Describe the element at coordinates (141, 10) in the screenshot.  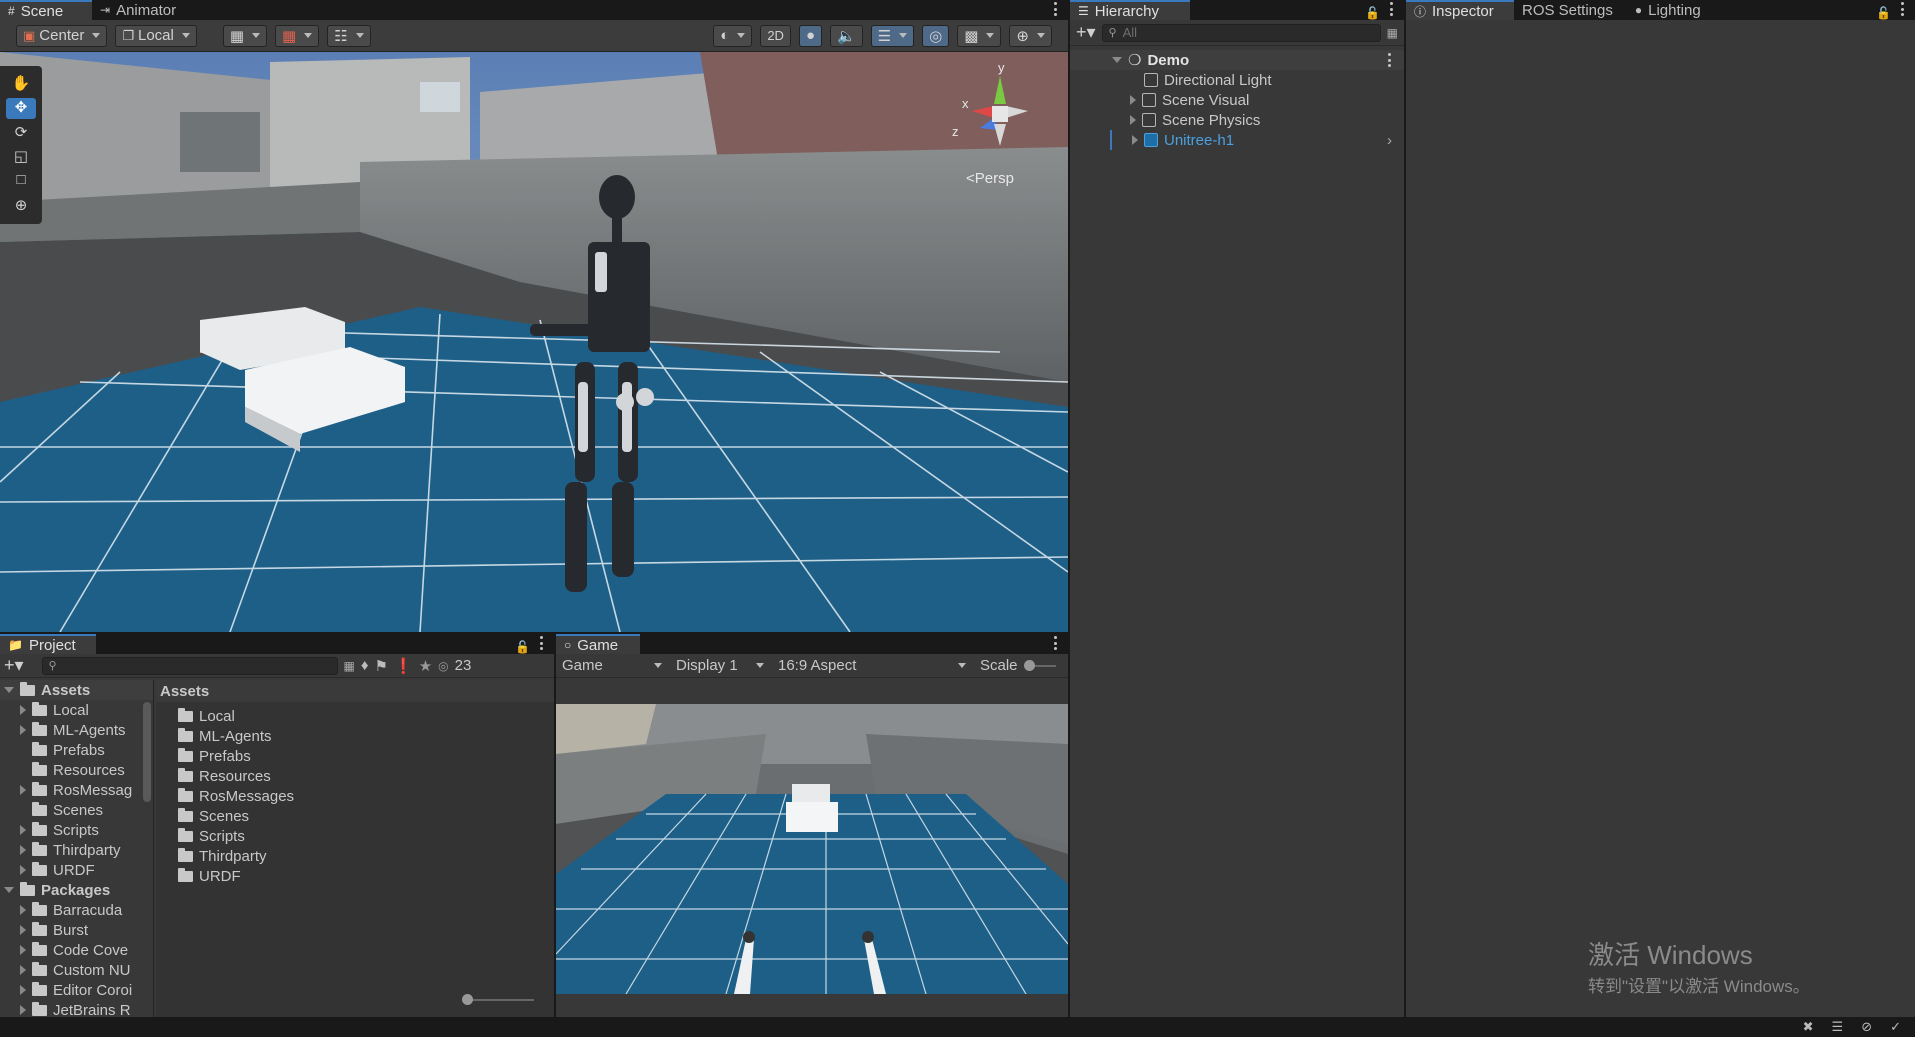
I see `tab-animator: ⇥ Animator` at that location.